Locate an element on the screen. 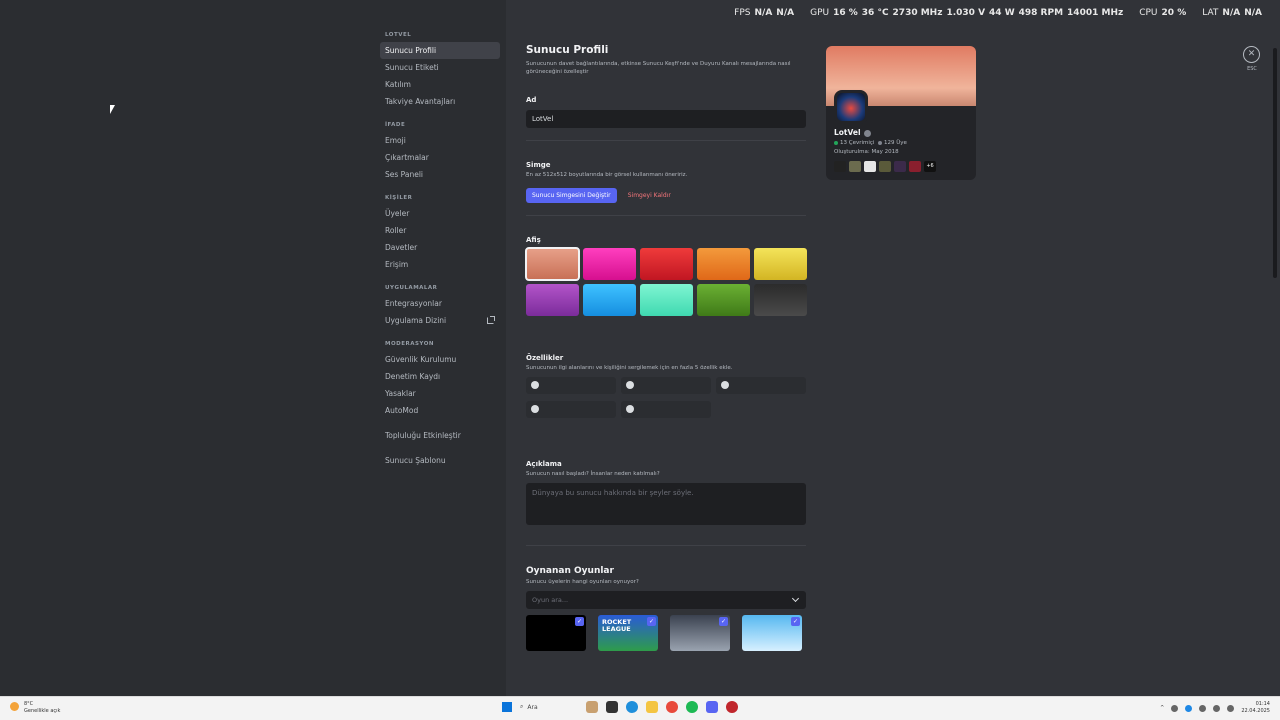 Image resolution: width=1280 pixels, height=720 pixels. sidebar-item-access: Erişim is located at coordinates (440, 264).